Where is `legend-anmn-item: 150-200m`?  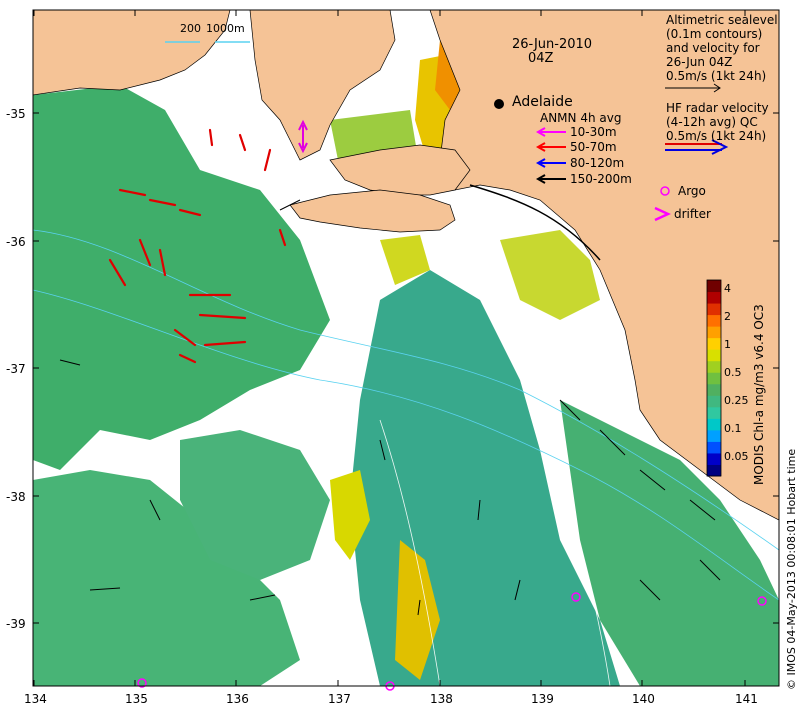
legend-anmn-item: 150-200m is located at coordinates (601, 179).